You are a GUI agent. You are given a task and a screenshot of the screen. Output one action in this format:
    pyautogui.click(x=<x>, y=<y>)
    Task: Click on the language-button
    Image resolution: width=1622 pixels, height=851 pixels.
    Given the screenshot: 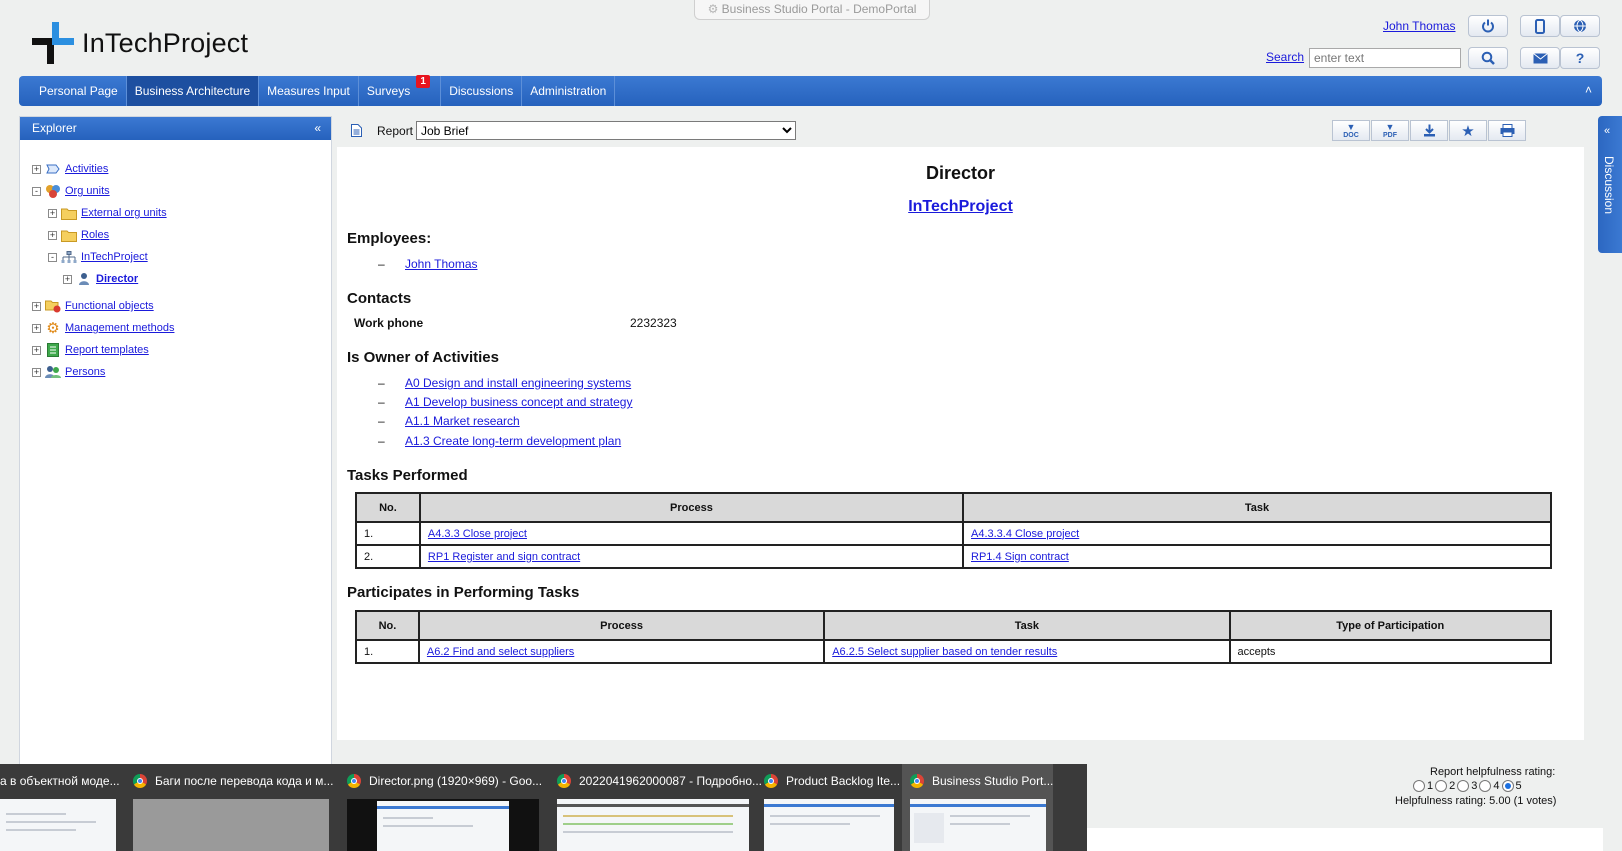 What is the action you would take?
    pyautogui.click(x=1580, y=26)
    